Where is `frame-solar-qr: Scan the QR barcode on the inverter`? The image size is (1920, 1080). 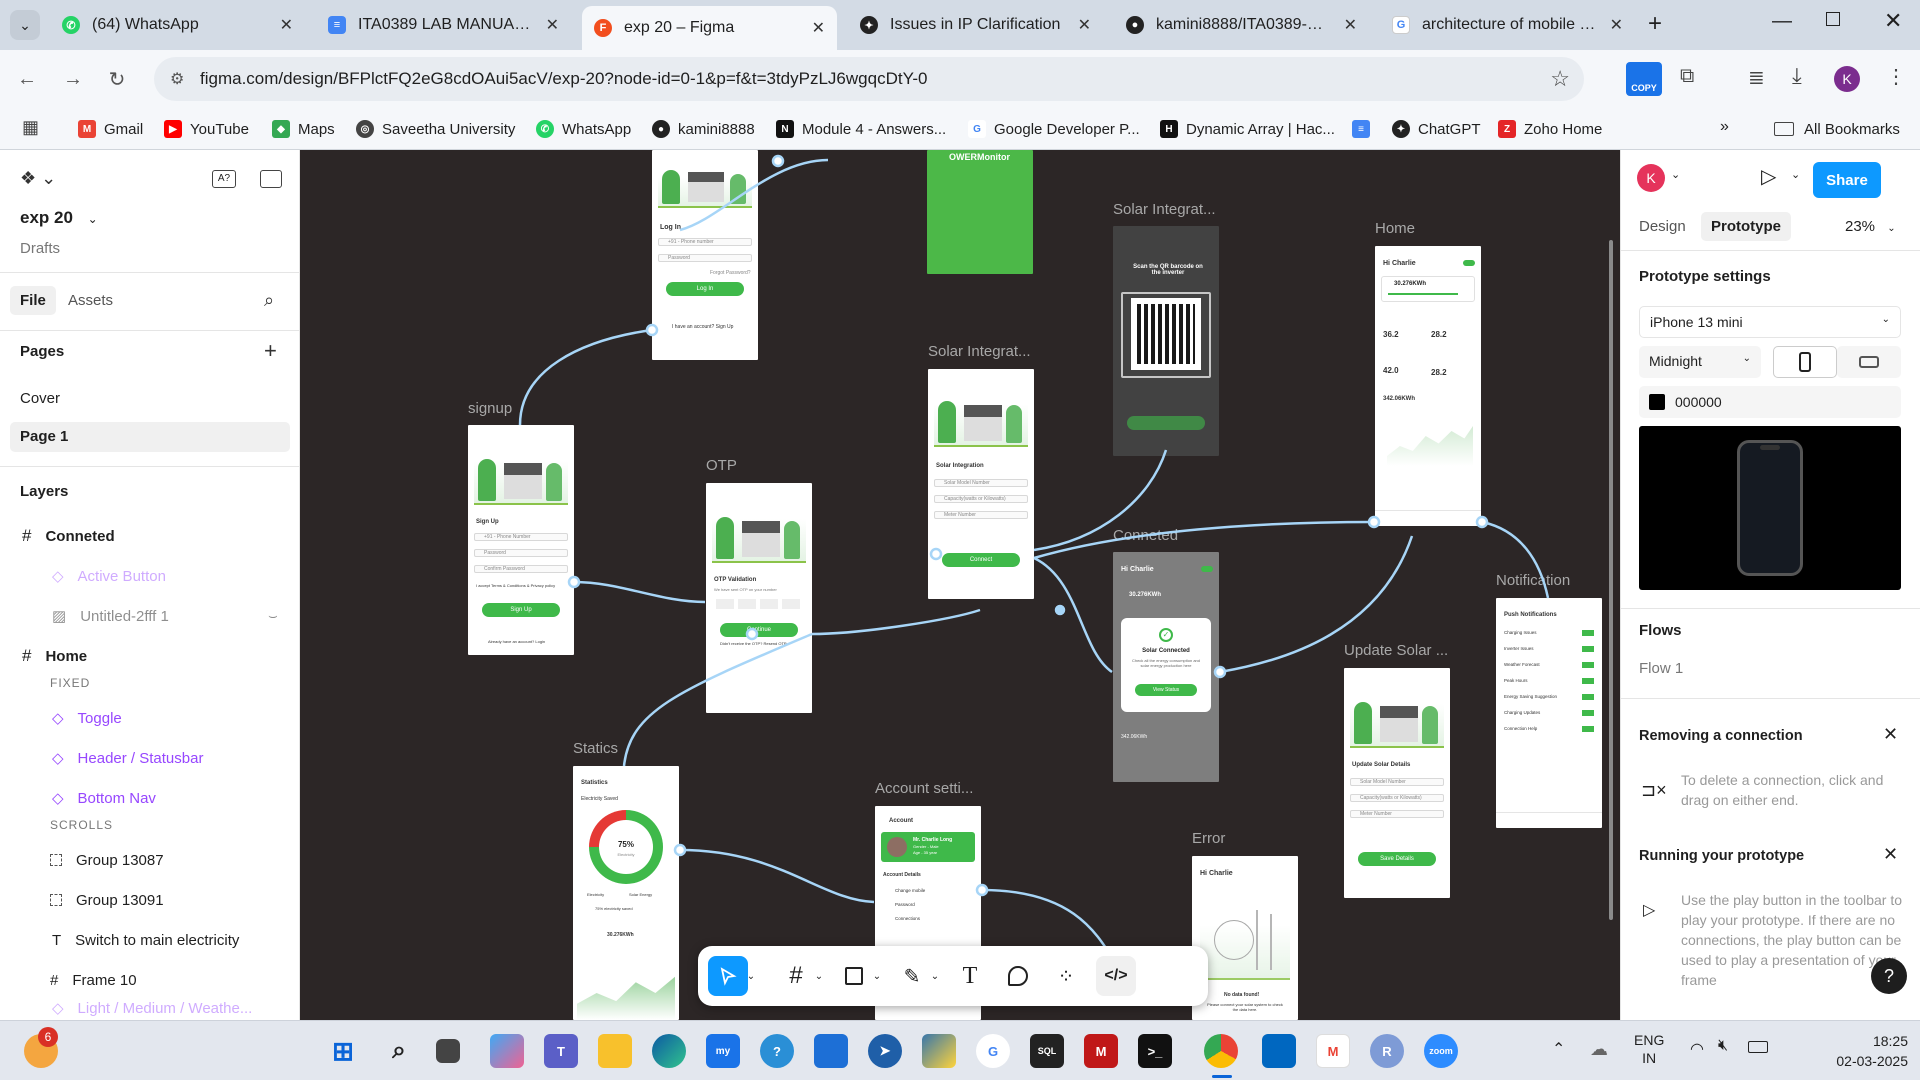 frame-solar-qr: Scan the QR barcode on the inverter is located at coordinates (1166, 341).